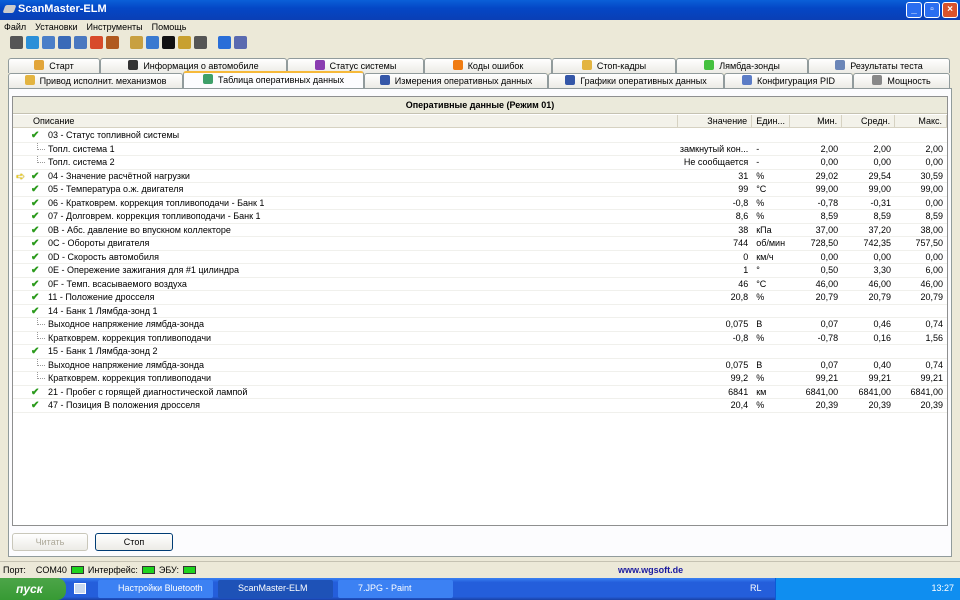 Image resolution: width=960 pixels, height=600 pixels. Describe the element at coordinates (914, 10) in the screenshot. I see `minimize-button: _` at that location.